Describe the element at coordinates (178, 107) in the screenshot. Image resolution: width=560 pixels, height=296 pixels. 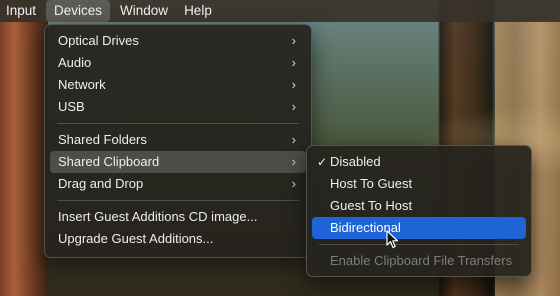
I see `menu-item-usb: USB ›` at that location.